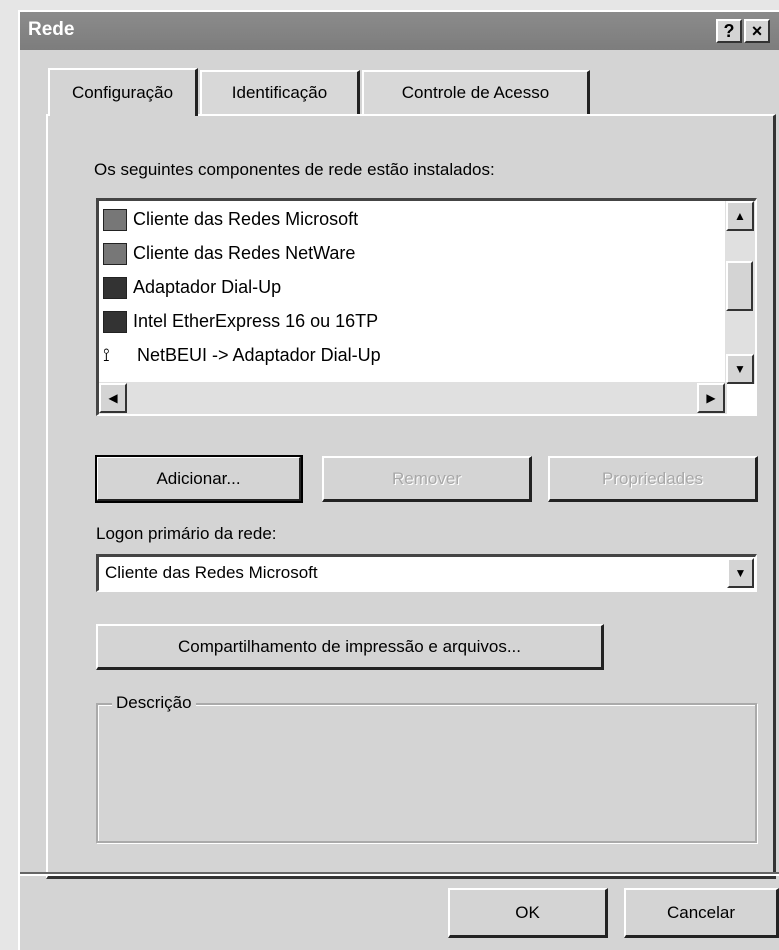  I want to click on list-item-label: Intel EtherExpress 16 ou 16TP, so click(256, 321).